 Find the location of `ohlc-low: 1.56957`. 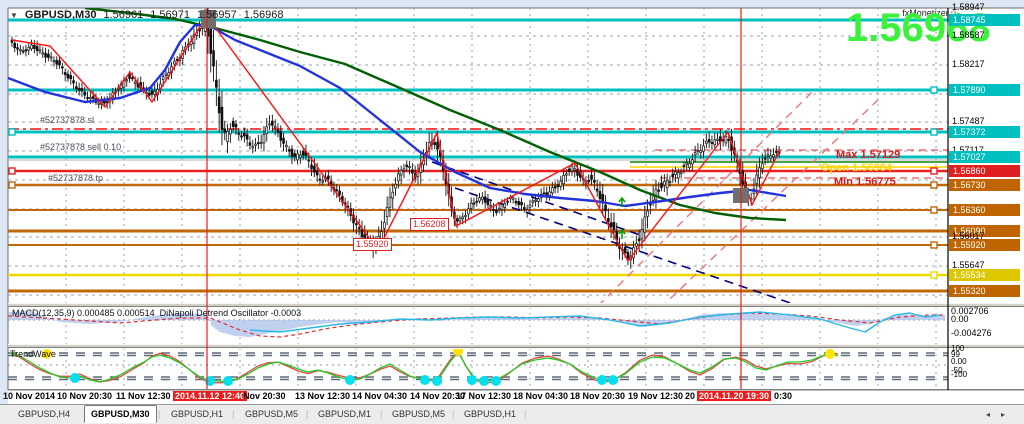

ohlc-low: 1.56957 is located at coordinates (216, 15).